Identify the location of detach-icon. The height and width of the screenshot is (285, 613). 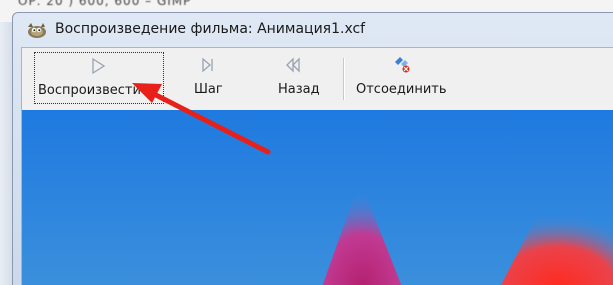
(403, 64).